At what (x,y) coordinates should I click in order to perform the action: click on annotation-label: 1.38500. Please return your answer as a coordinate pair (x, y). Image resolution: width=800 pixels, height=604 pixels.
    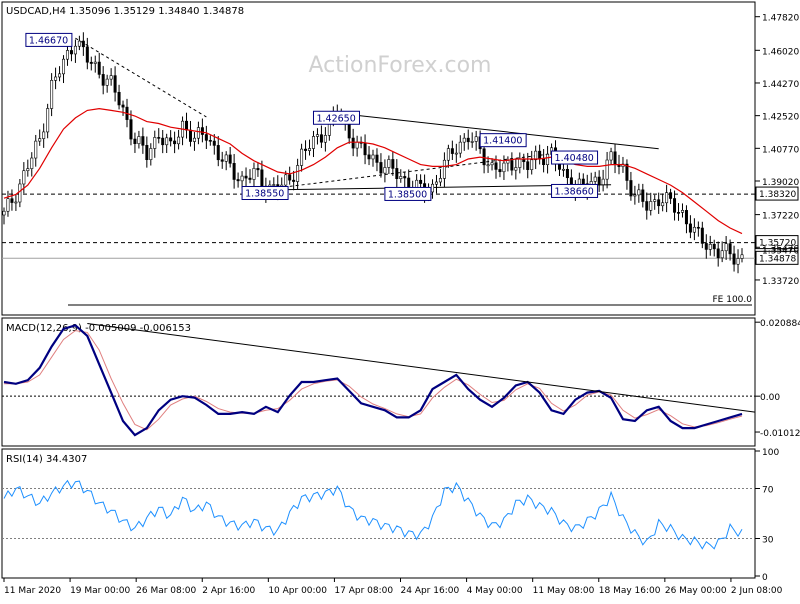
    Looking at the image, I should click on (407, 194).